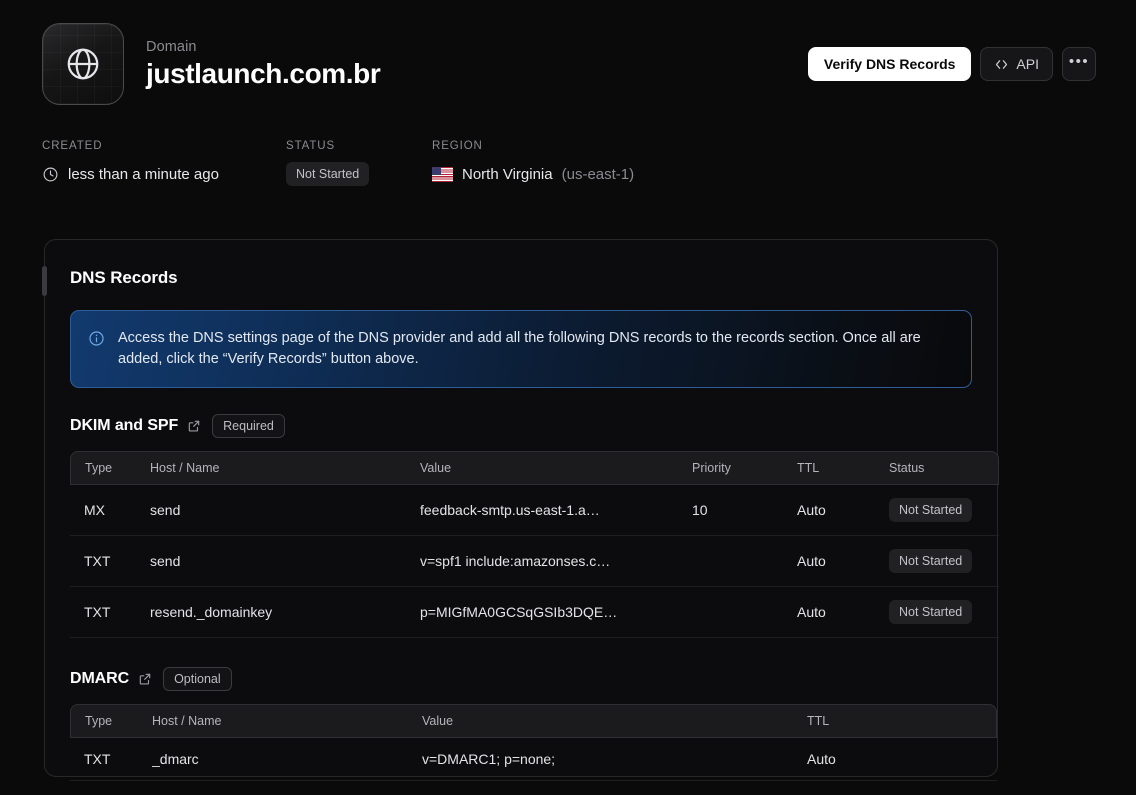  What do you see at coordinates (457, 146) in the screenshot?
I see `region-label: REGION` at bounding box center [457, 146].